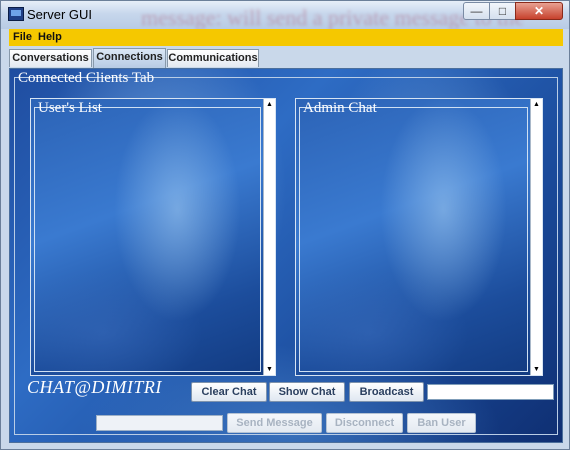 Image resolution: width=570 pixels, height=450 pixels. What do you see at coordinates (16, 14) in the screenshot?
I see `app-monitor-icon` at bounding box center [16, 14].